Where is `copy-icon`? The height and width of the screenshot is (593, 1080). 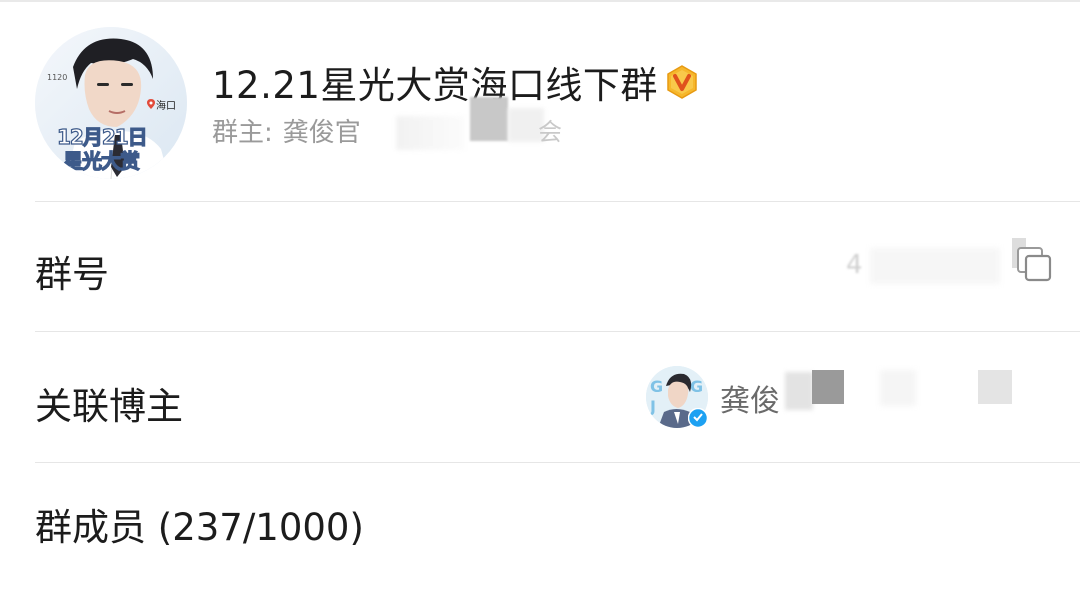
copy-icon is located at coordinates (1034, 261).